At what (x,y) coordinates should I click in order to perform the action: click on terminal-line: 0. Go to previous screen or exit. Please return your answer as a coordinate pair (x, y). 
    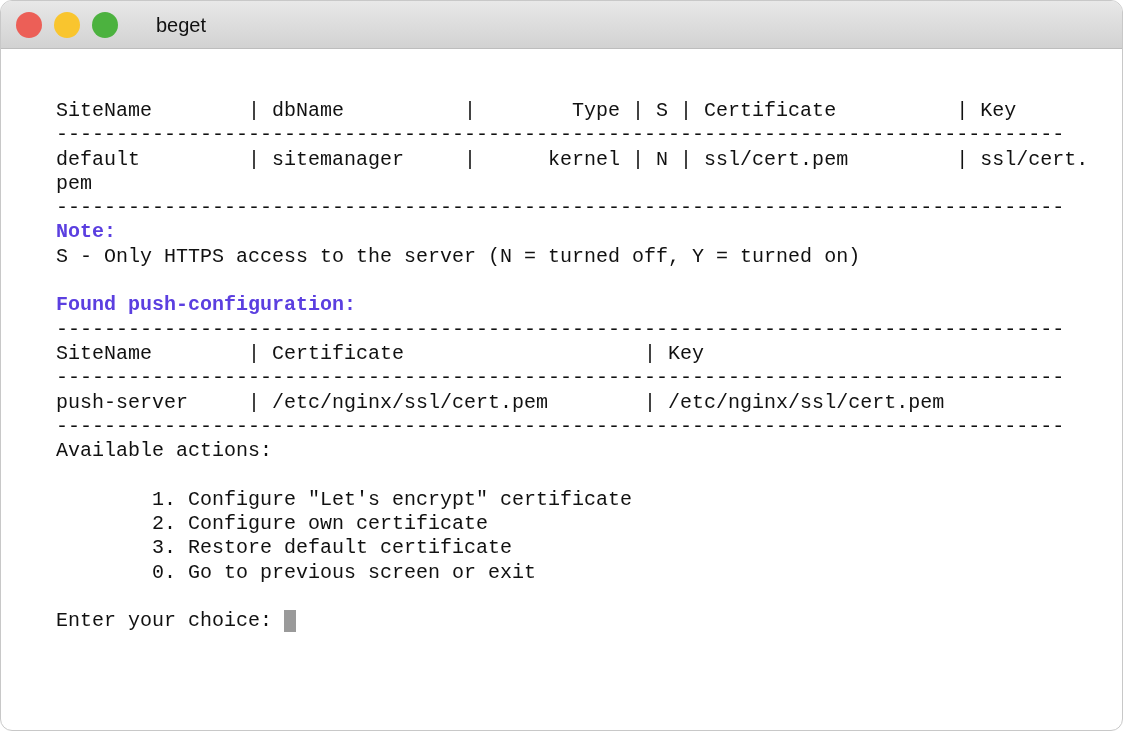
    Looking at the image, I should click on (344, 572).